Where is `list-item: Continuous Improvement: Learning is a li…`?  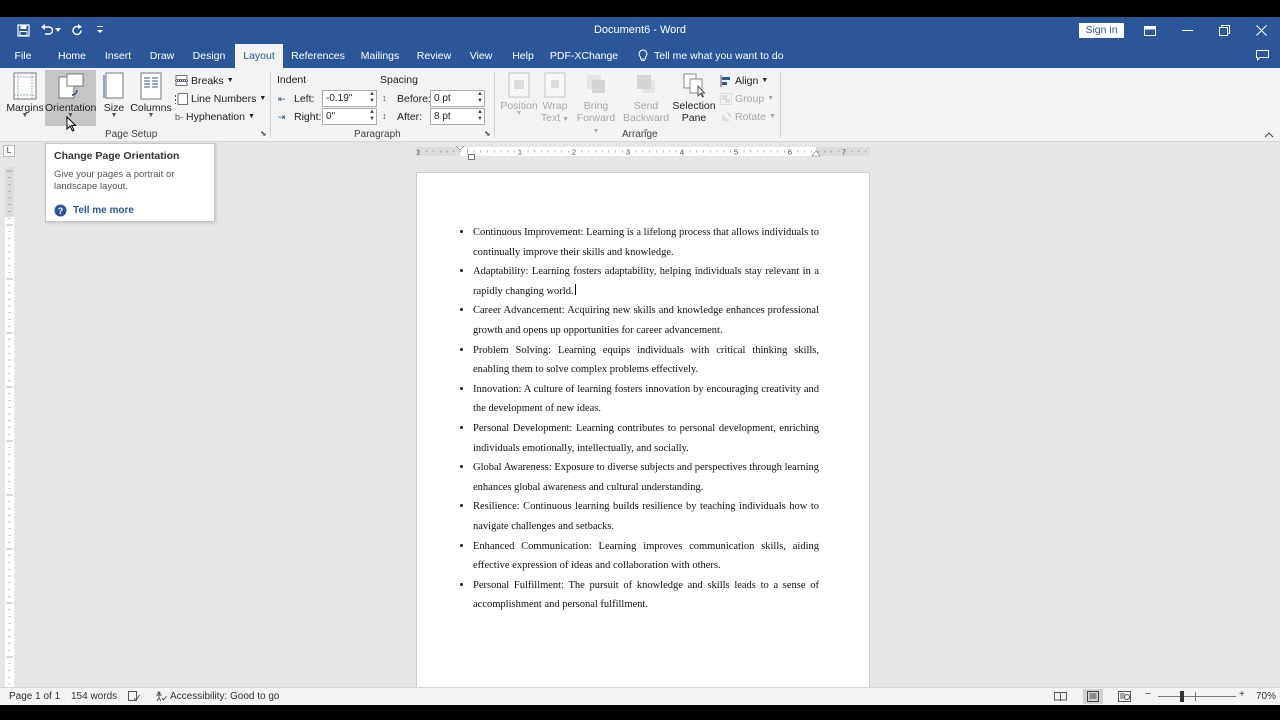
list-item: Continuous Improvement: Learning is a li… is located at coordinates (646, 242).